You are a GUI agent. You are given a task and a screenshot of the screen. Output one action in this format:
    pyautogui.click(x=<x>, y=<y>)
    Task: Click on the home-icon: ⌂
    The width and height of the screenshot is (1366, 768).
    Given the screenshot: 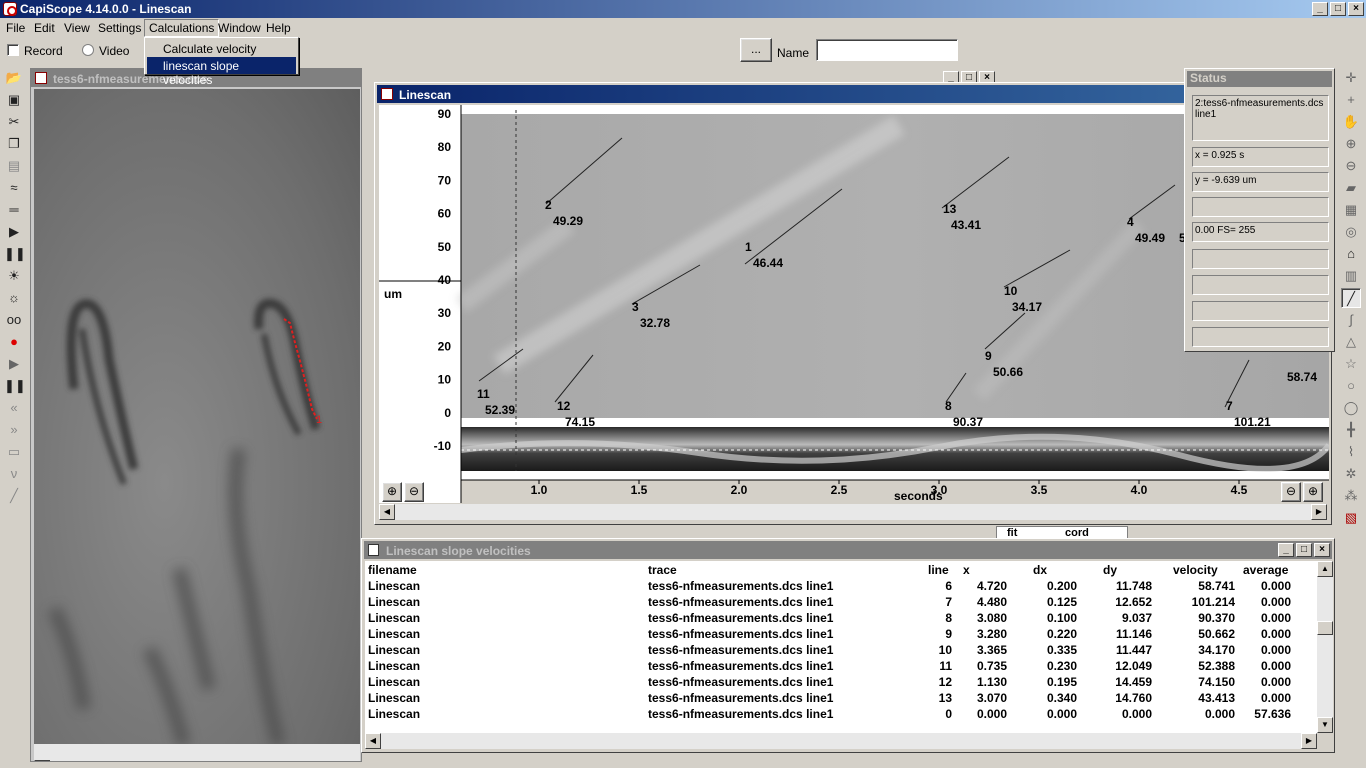 What is the action you would take?
    pyautogui.click(x=1351, y=254)
    